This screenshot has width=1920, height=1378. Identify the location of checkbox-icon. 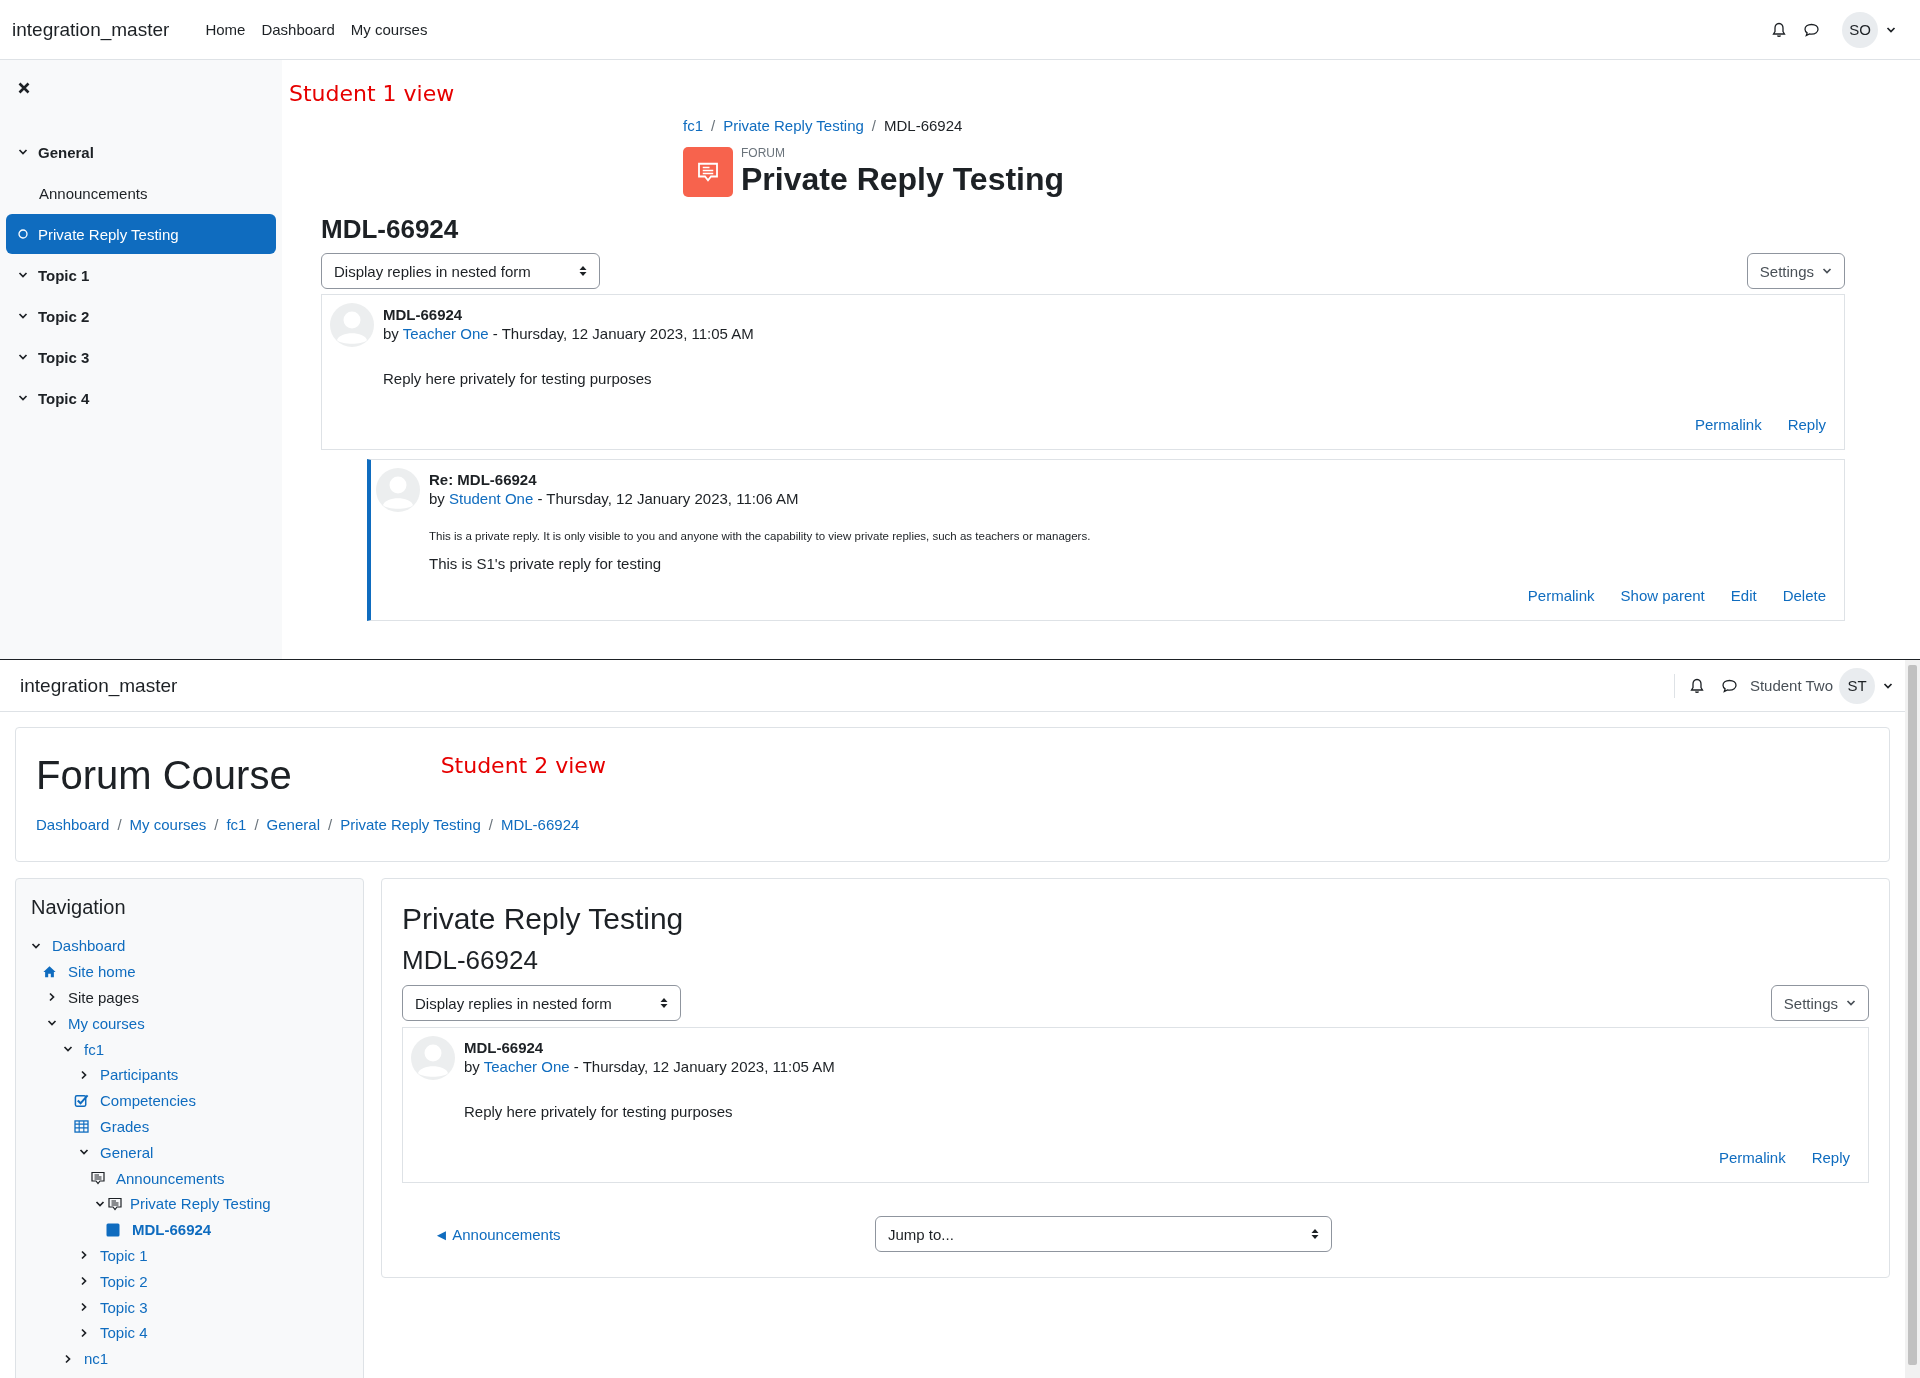
(81, 1101).